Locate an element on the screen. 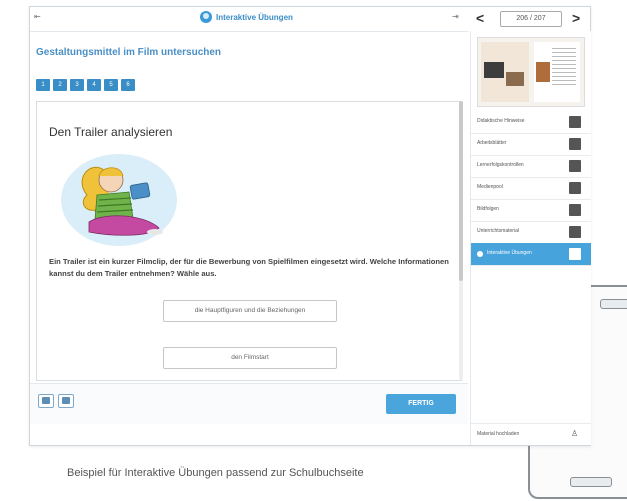 This screenshot has height=501, width=627. sidebar-item-label: Arbeitsblätter is located at coordinates (492, 143).